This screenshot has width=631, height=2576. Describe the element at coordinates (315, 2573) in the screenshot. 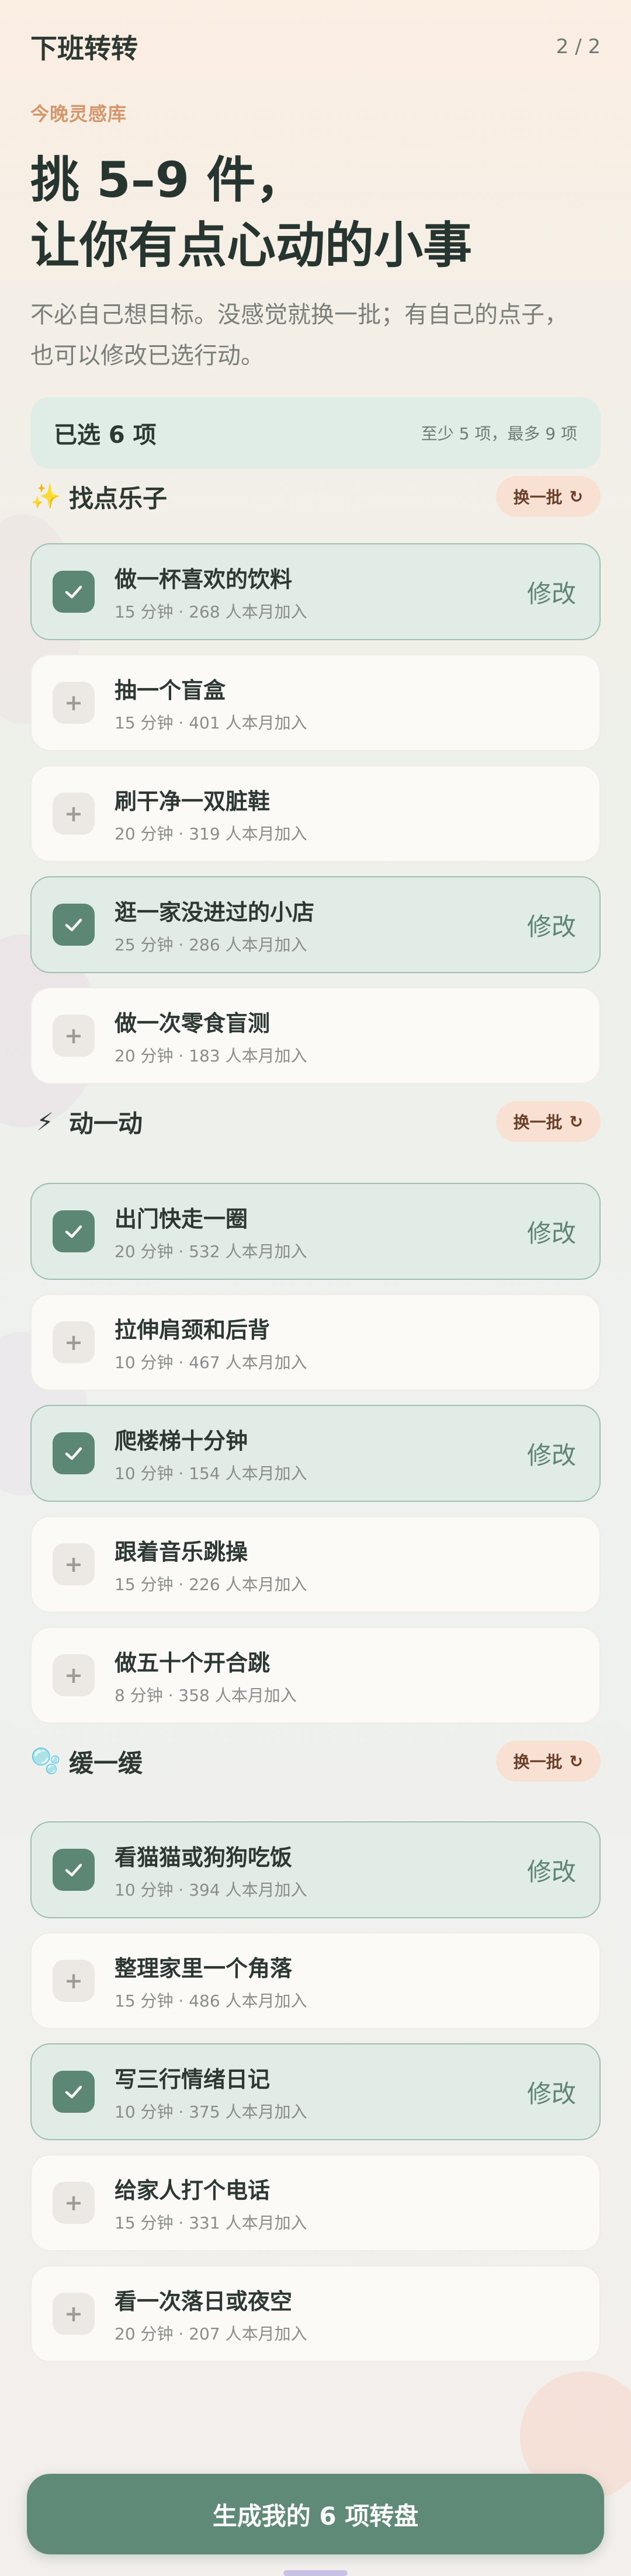

I see `home-indicator` at that location.